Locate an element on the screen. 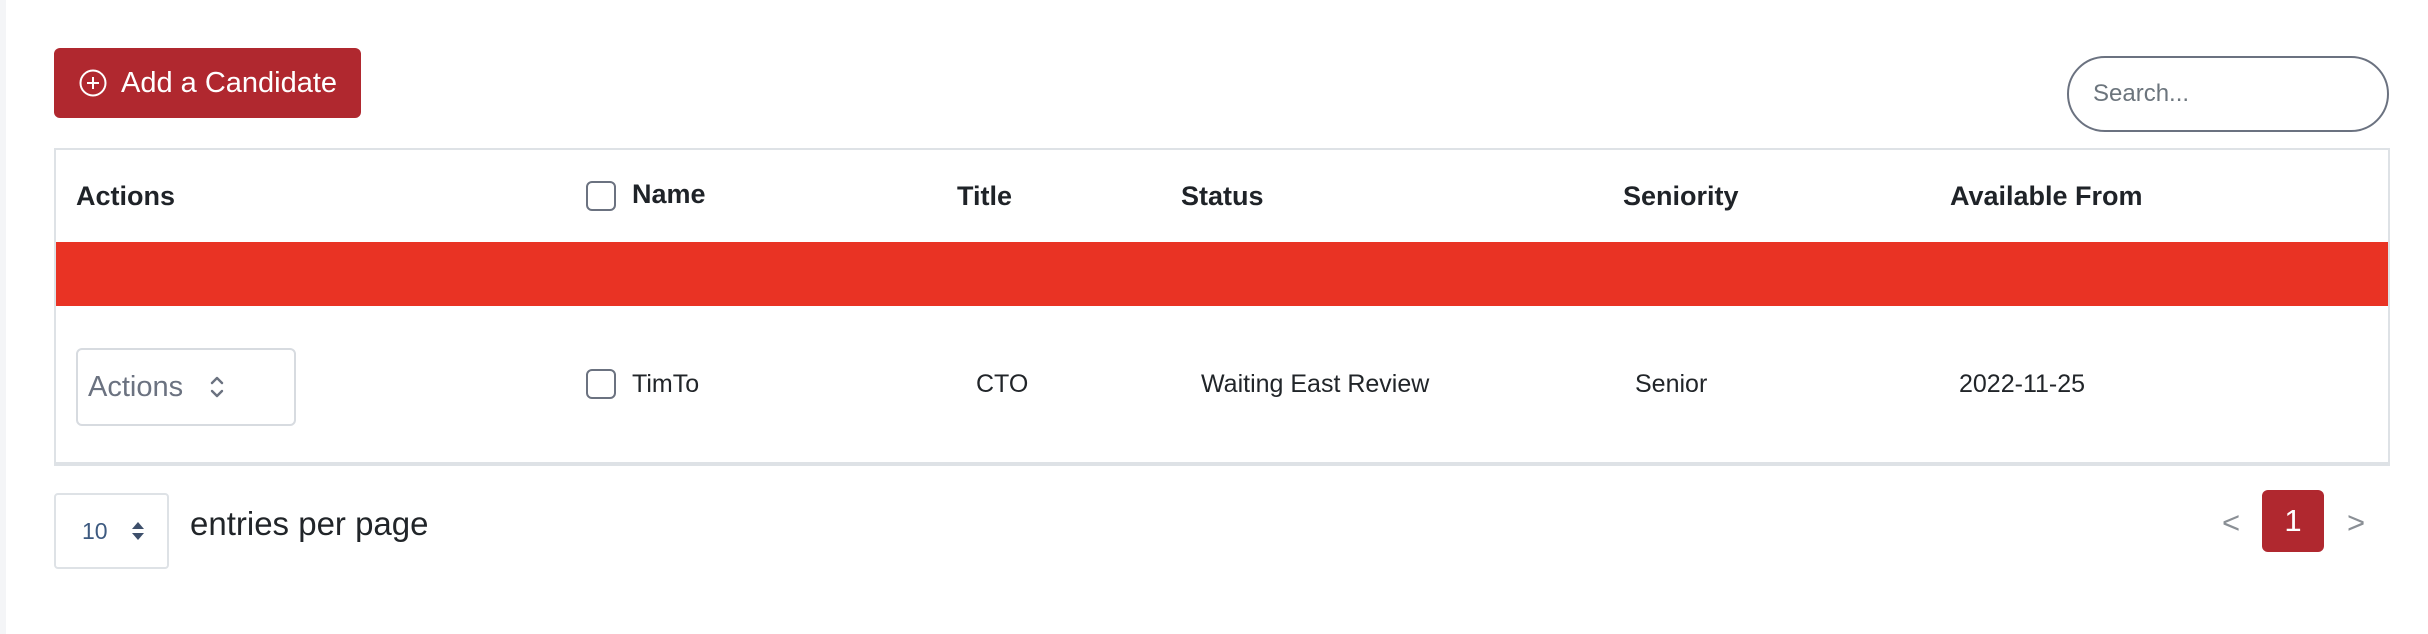 This screenshot has width=2428, height=634. name-cell: TimTo is located at coordinates (642, 384).